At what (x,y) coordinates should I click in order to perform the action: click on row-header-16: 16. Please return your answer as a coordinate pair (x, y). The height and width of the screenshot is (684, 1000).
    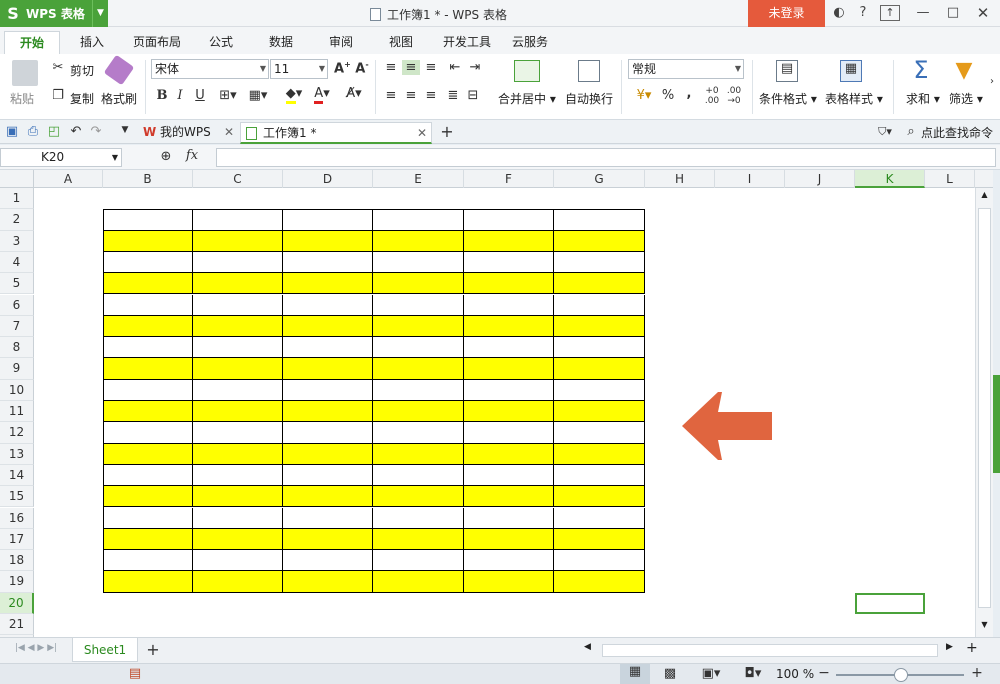
    Looking at the image, I should click on (17, 518).